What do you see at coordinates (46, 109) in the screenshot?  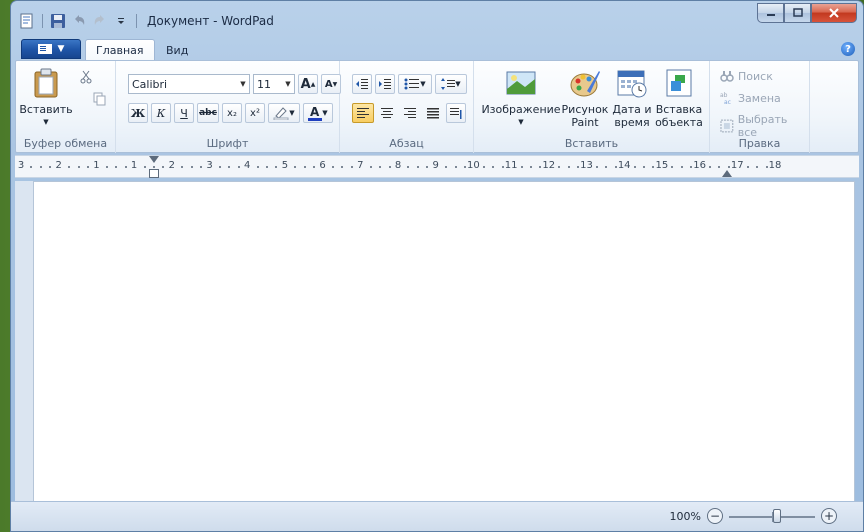 I see `paste-label: Вставить` at bounding box center [46, 109].